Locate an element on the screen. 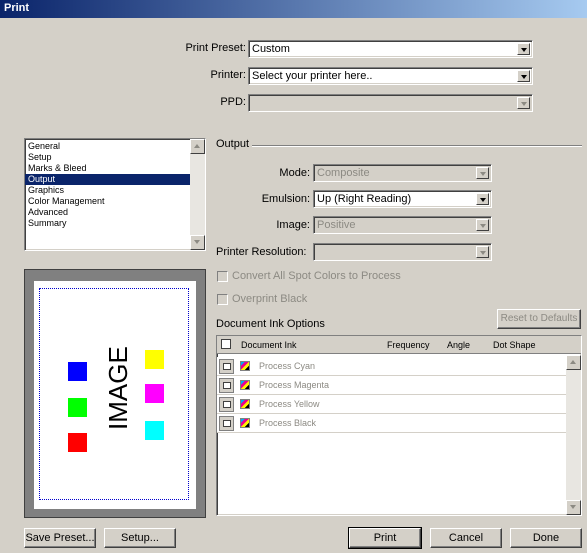 This screenshot has width=587, height=553. overprint-black-checkbox is located at coordinates (222, 299).